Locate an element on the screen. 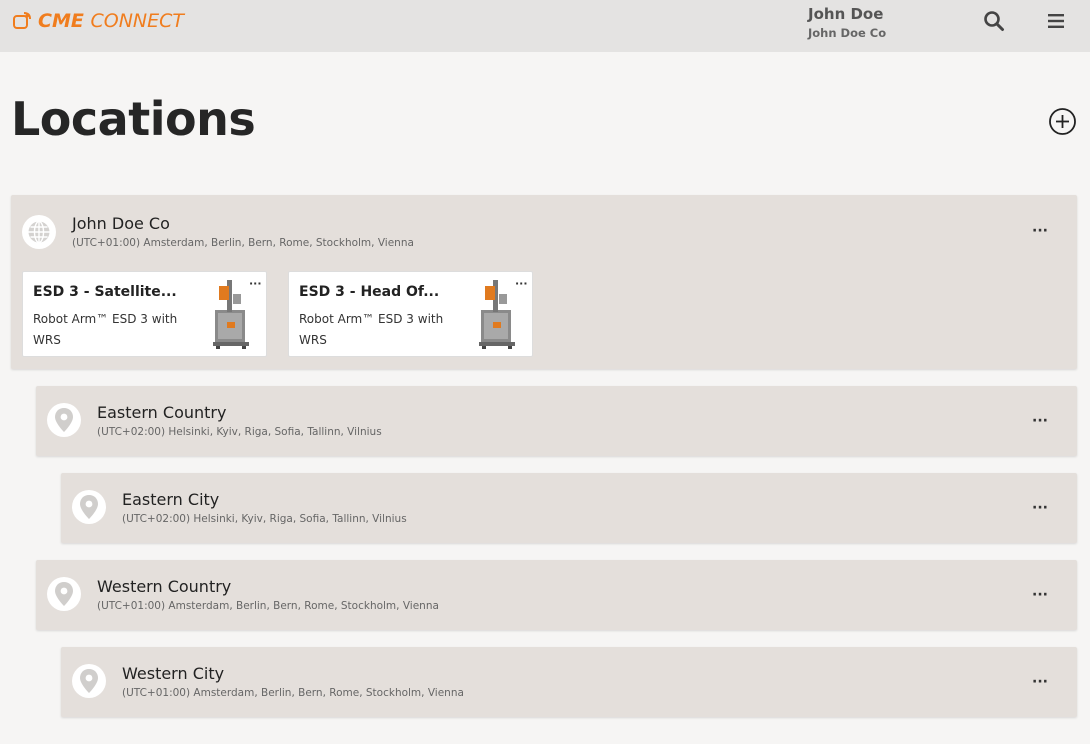 Image resolution: width=1090 pixels, height=744 pixels. logo-text: CME CONNECT is located at coordinates (111, 21).